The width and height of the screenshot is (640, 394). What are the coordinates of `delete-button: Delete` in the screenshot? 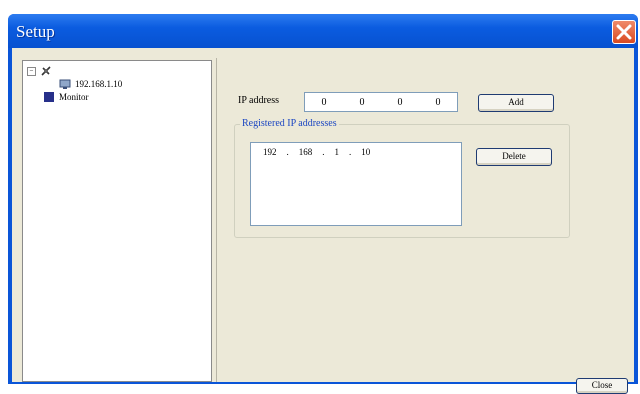 It's located at (514, 157).